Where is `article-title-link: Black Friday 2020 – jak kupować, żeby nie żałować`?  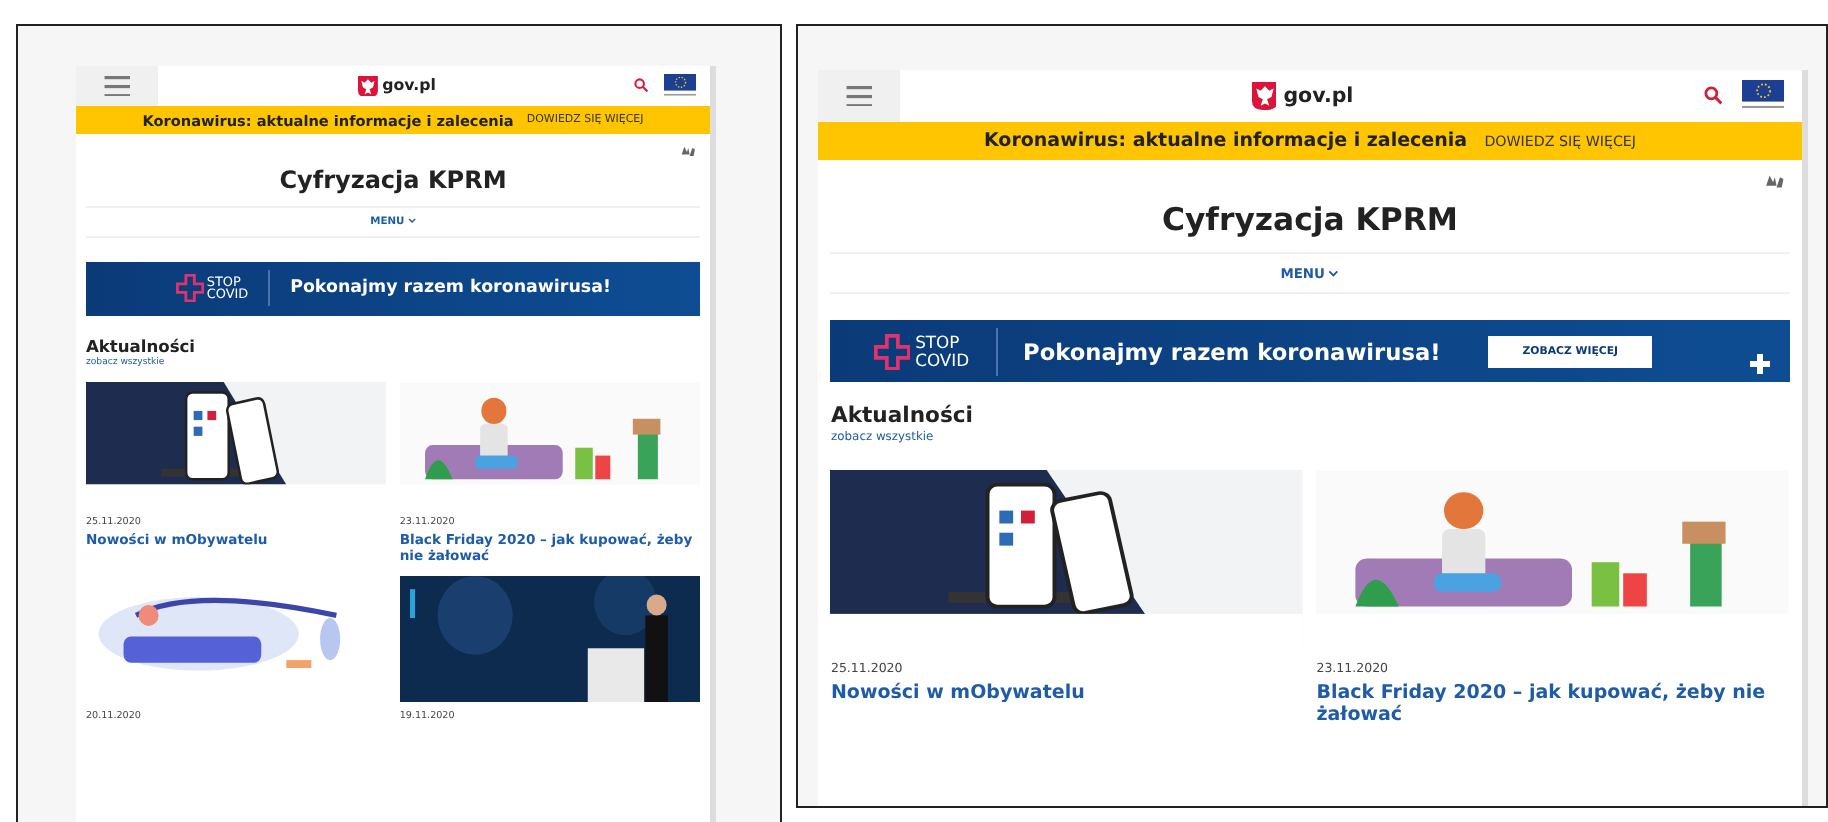 article-title-link: Black Friday 2020 – jak kupować, żeby nie żałować is located at coordinates (1553, 704).